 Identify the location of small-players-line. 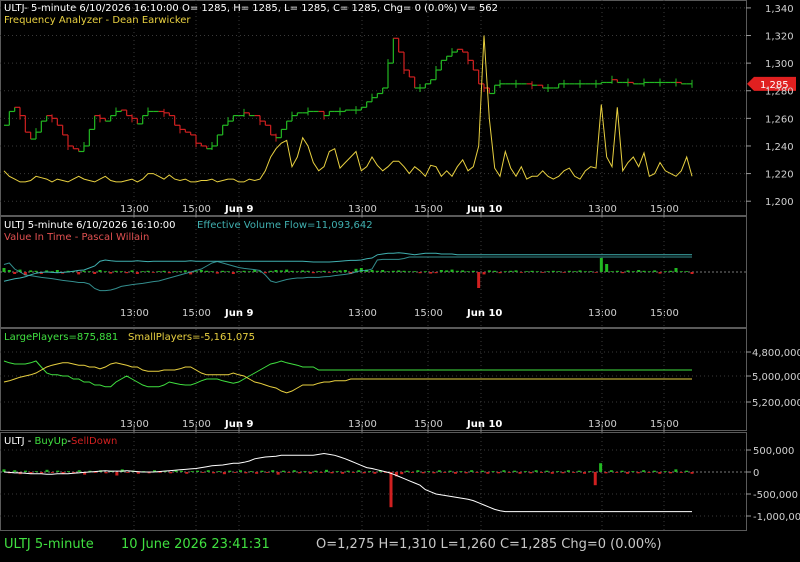
(347, 378).